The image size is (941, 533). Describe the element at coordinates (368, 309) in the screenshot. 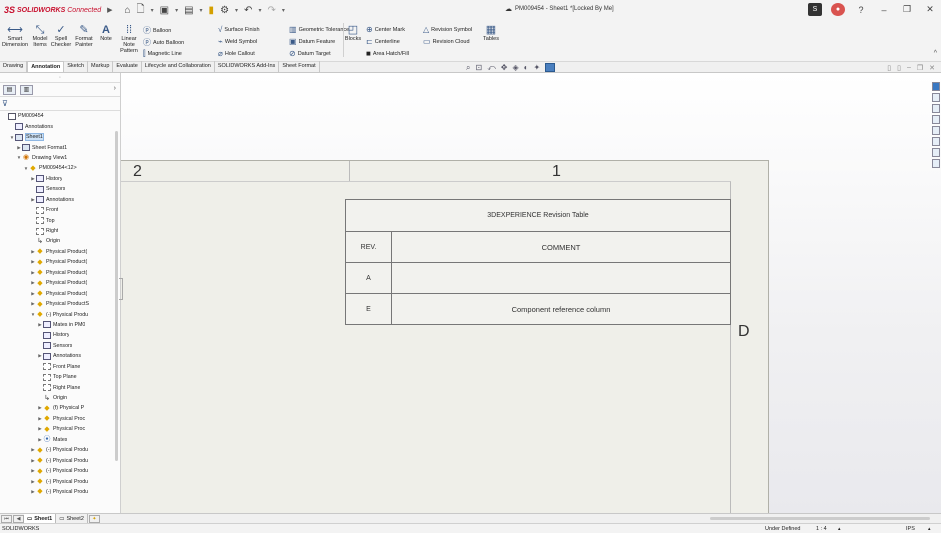

I see `revision-cell: E` at that location.